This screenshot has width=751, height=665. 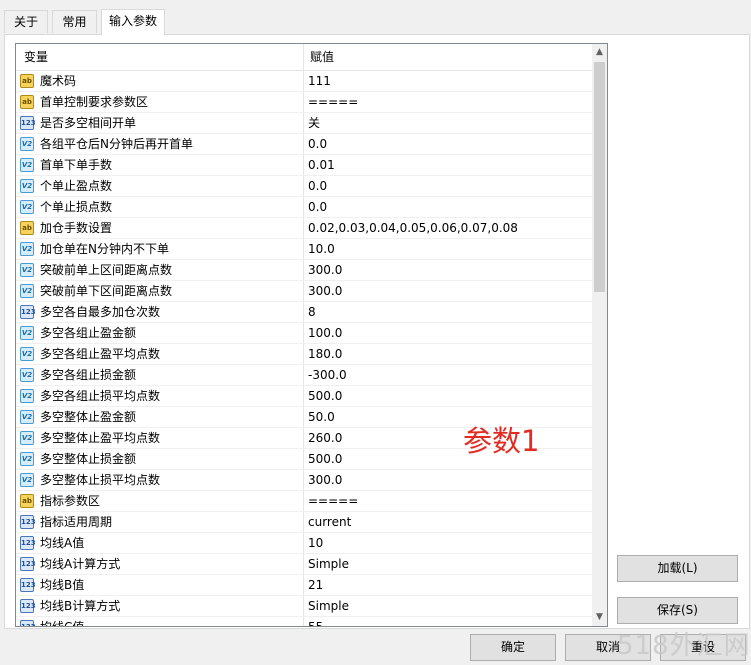 I want to click on table-row: 123 均线A计算方式 Simple, so click(x=304, y=564).